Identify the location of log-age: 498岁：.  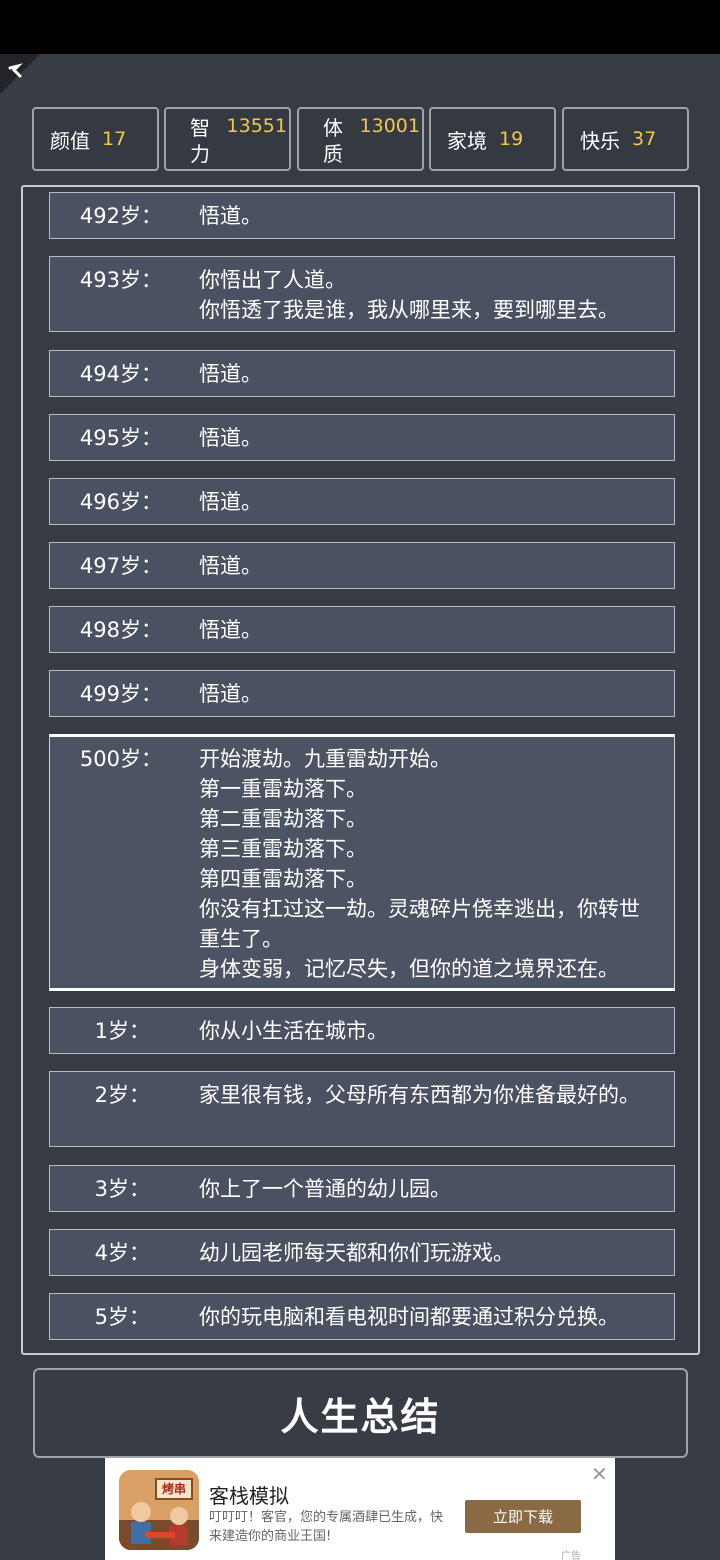
(120, 630).